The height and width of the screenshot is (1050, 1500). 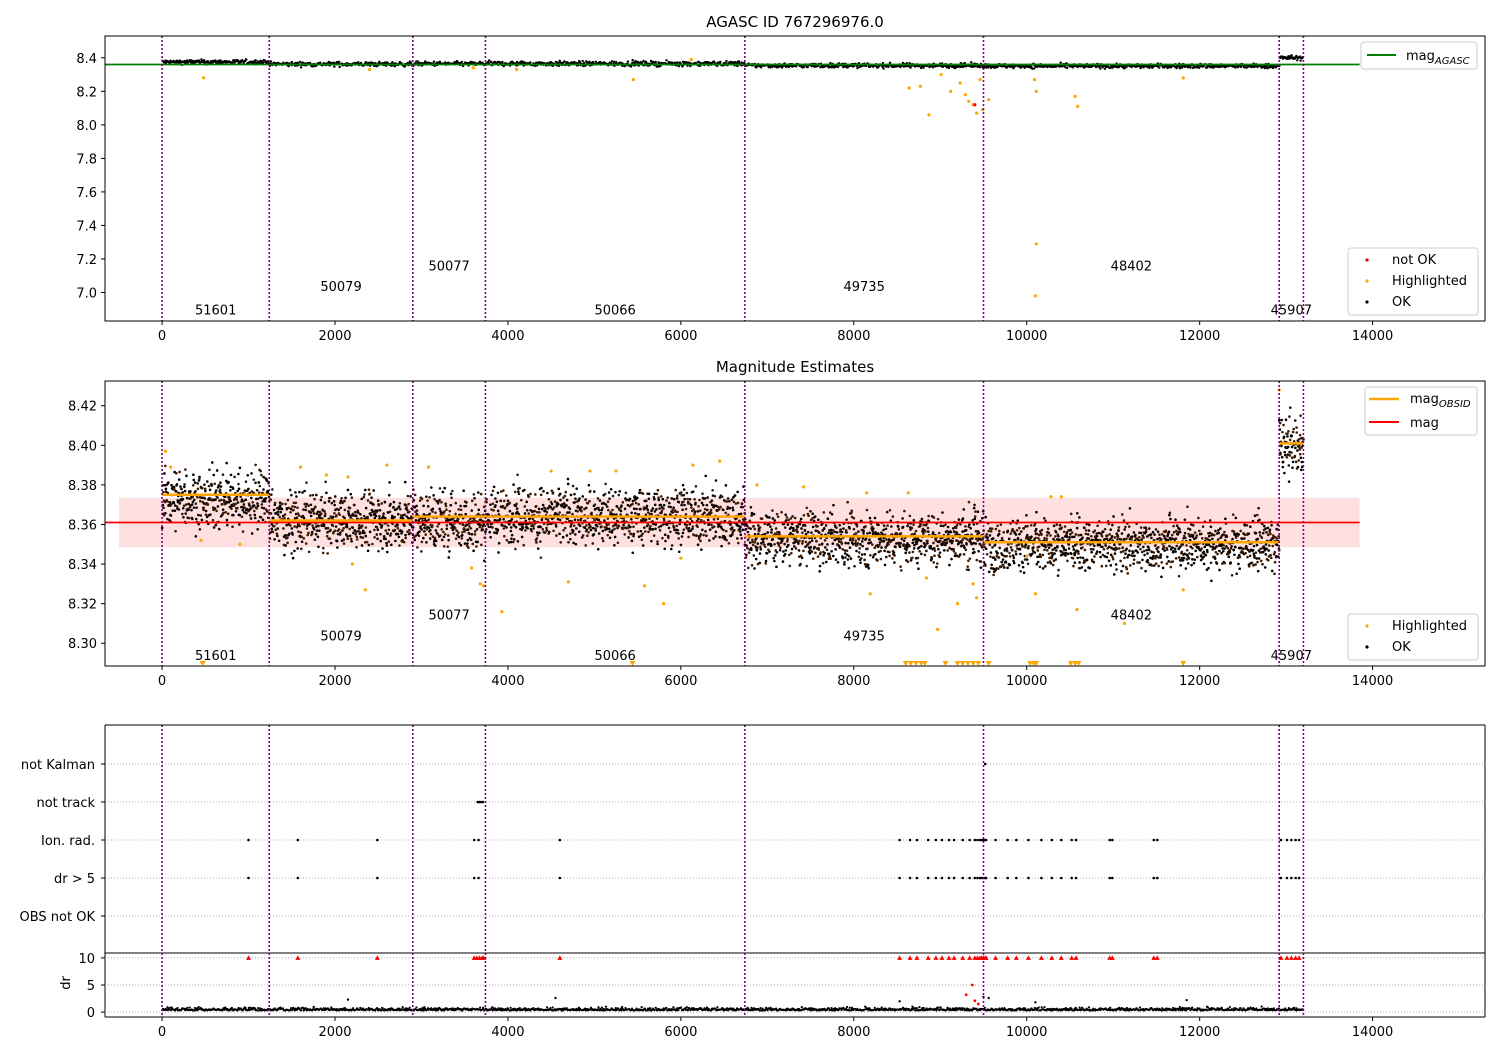 I want to click on obsid-label: 50079, so click(x=340, y=287).